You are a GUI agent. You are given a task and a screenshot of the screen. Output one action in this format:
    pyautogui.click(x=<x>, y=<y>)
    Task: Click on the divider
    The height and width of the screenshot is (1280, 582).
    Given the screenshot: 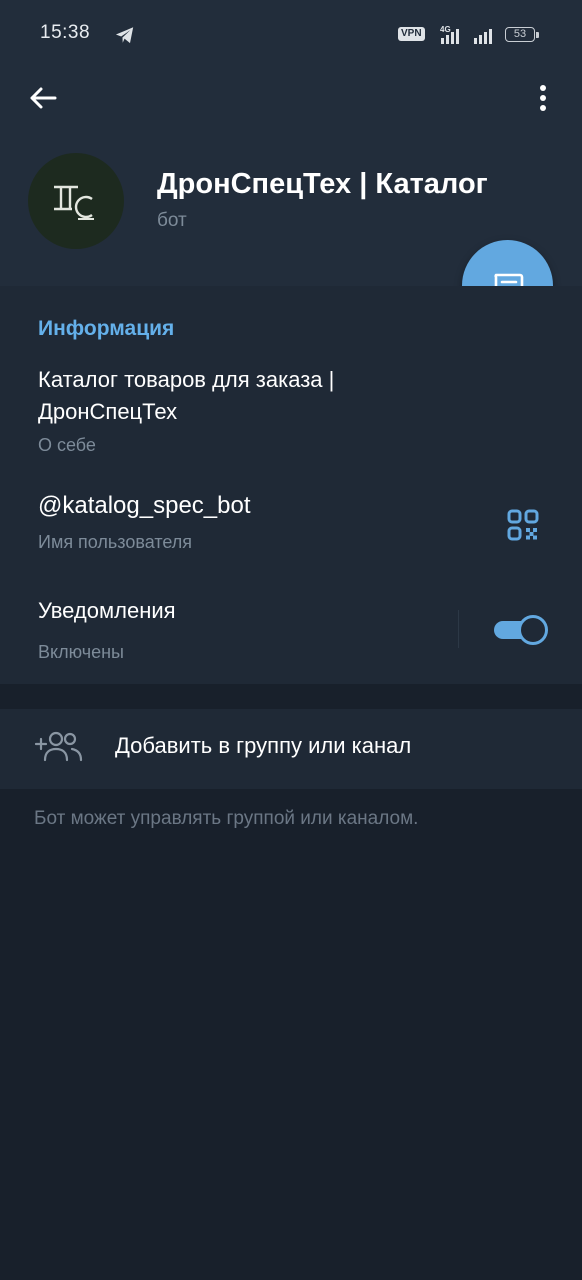 What is the action you would take?
    pyautogui.click(x=458, y=629)
    